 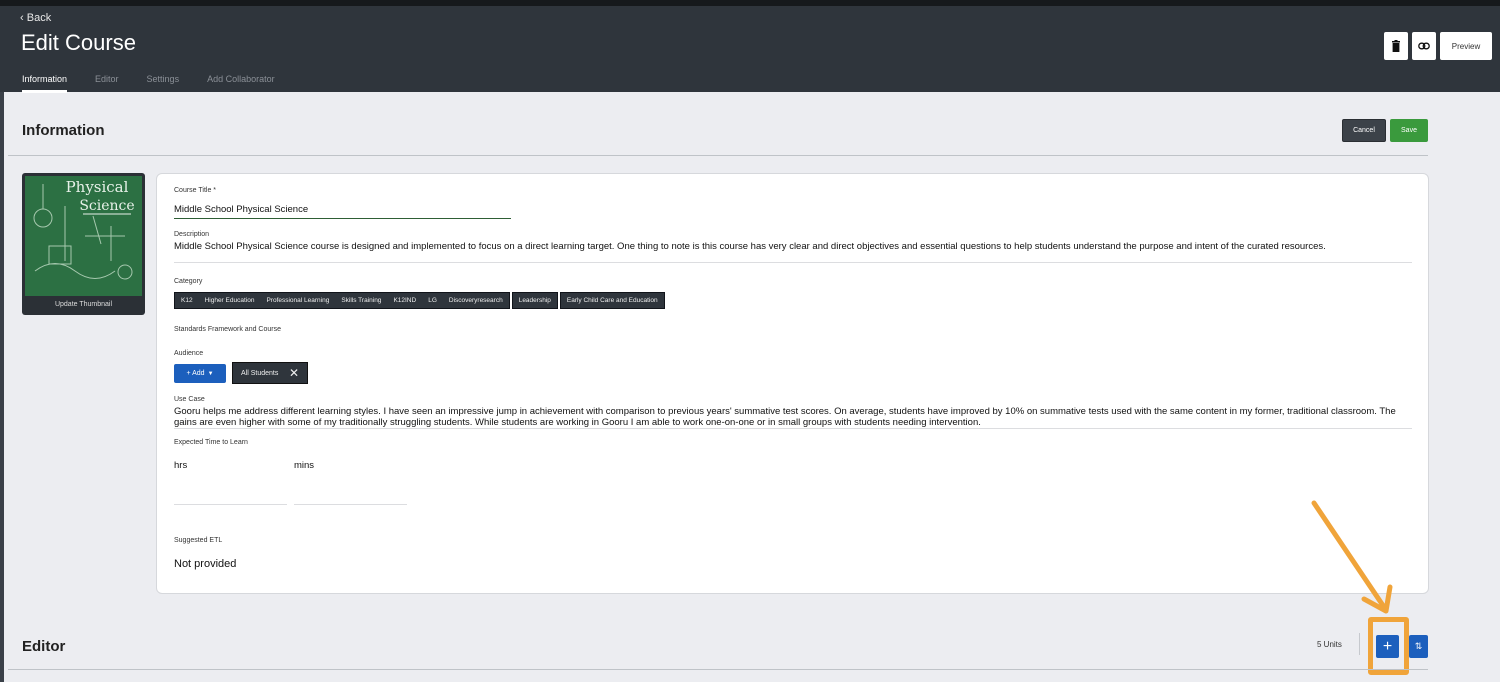 What do you see at coordinates (241, 83) in the screenshot?
I see `tab-add-collaborator: Add Collaborator` at bounding box center [241, 83].